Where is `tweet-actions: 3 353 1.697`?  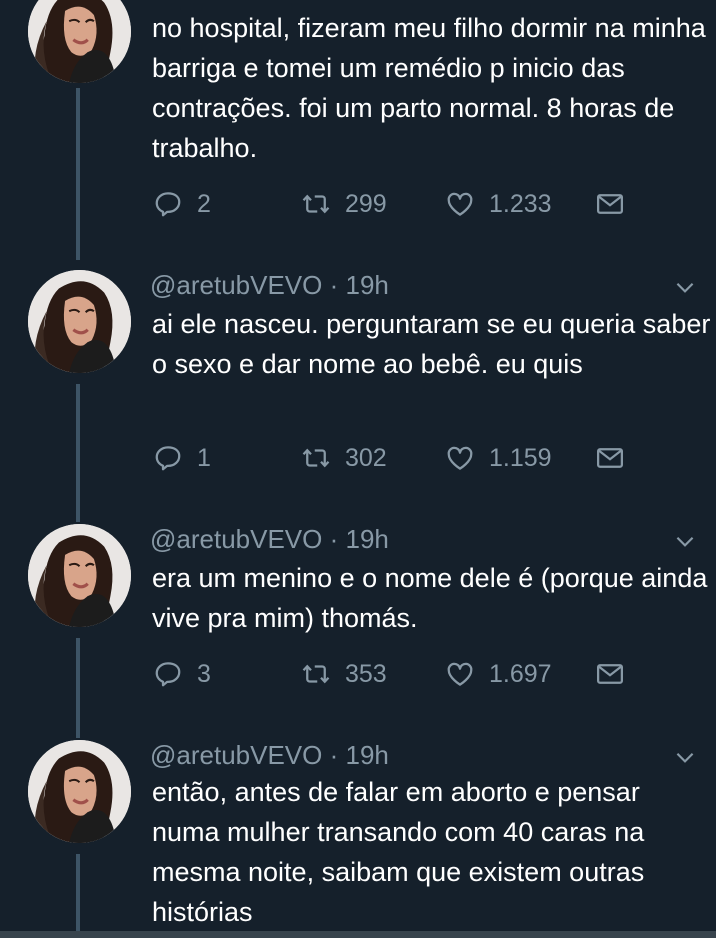
tweet-actions: 3 353 1.697 is located at coordinates (393, 674).